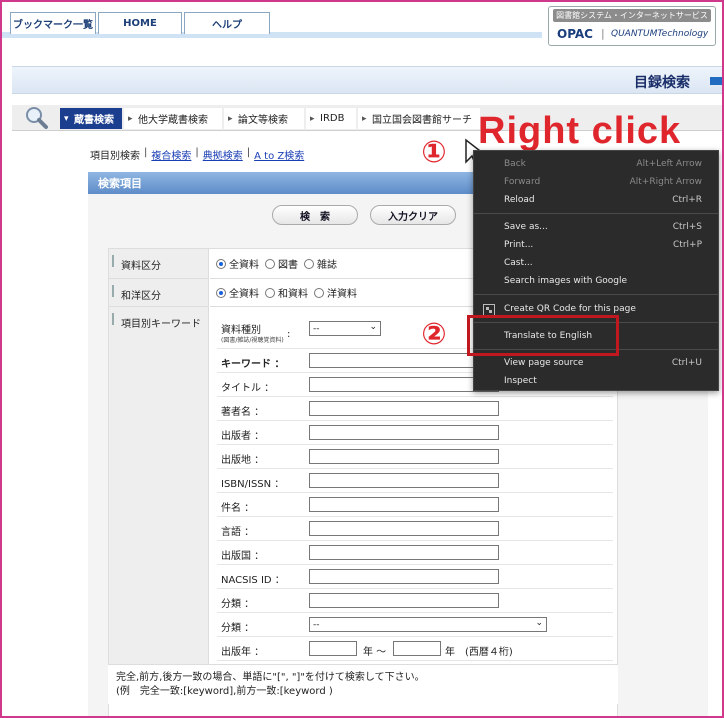 This screenshot has height=718, width=724. I want to click on pub-country-input, so click(404, 552).